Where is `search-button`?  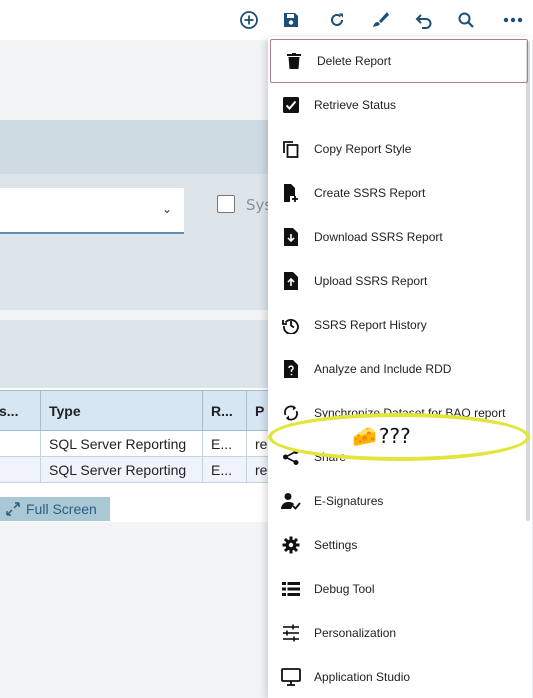
search-button is located at coordinates (466, 20).